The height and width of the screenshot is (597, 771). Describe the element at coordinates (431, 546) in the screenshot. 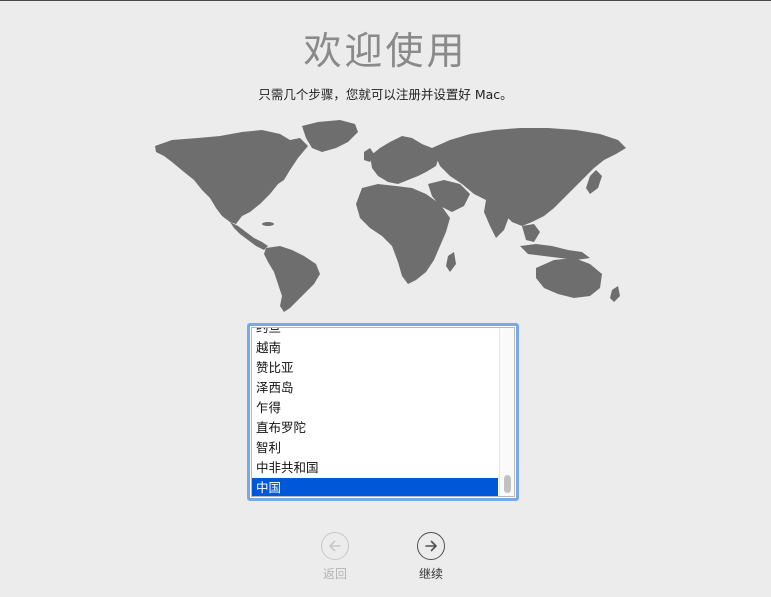

I see `arrow-right-circle-icon` at that location.